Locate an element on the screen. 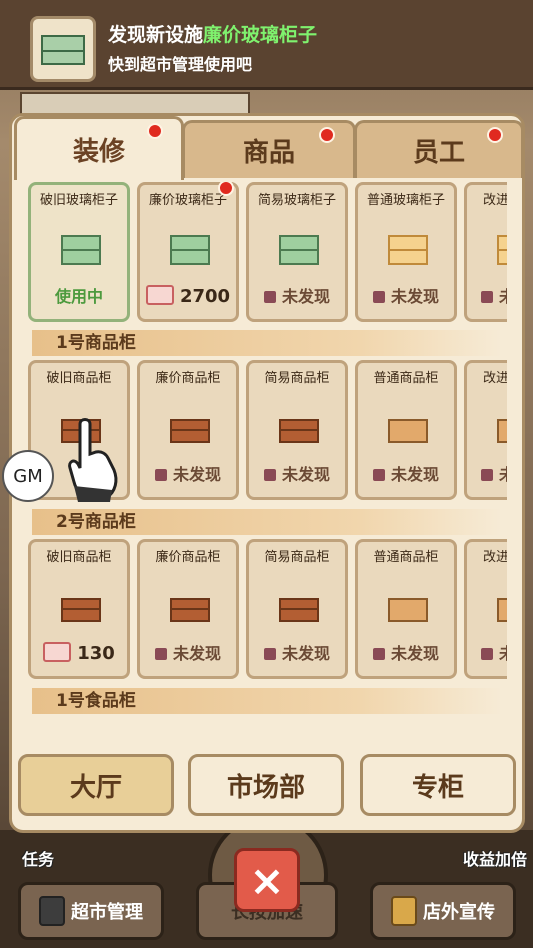  notification-title-prefix: 发现新设施 is located at coordinates (156, 35).